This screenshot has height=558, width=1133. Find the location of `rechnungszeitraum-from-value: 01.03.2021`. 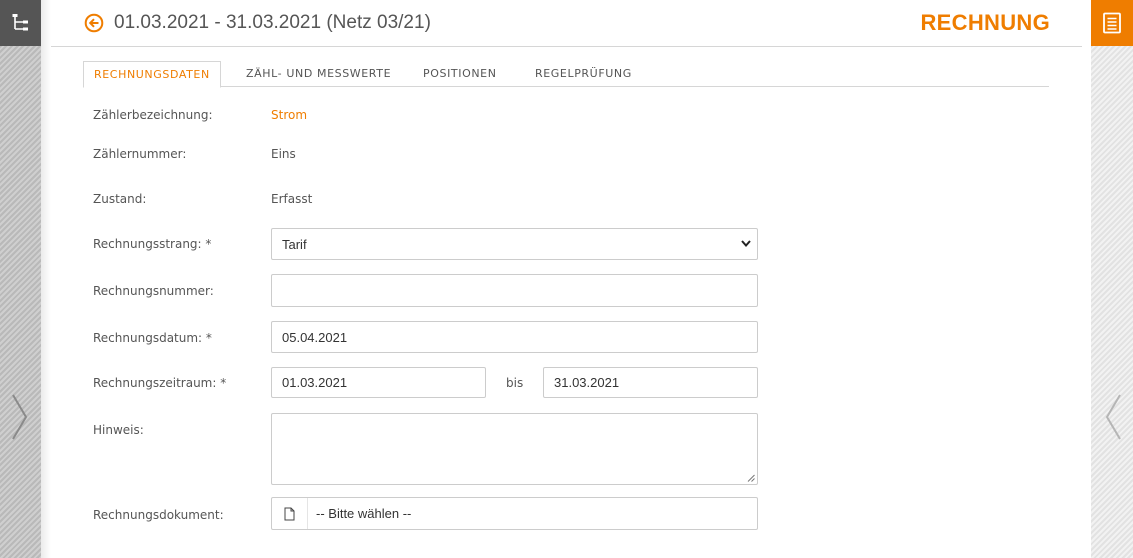

rechnungszeitraum-from-value: 01.03.2021 is located at coordinates (315, 382).